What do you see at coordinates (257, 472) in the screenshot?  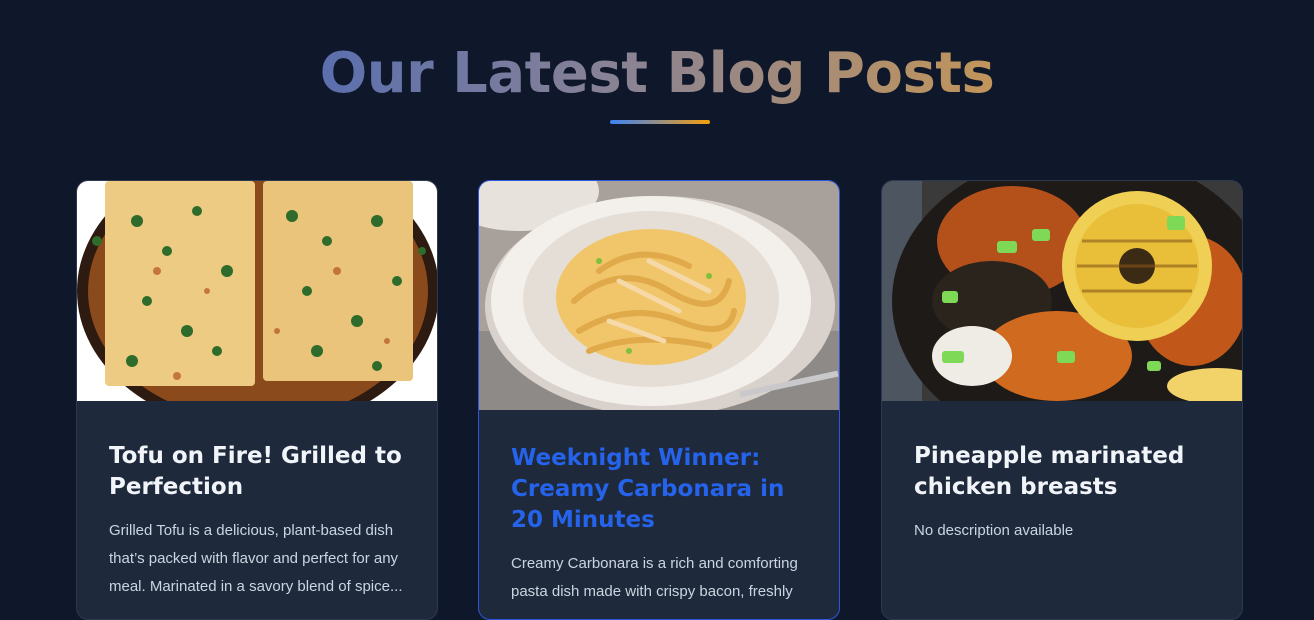 I see `post-title: Tofu on Fire! Grilled to Perfection` at bounding box center [257, 472].